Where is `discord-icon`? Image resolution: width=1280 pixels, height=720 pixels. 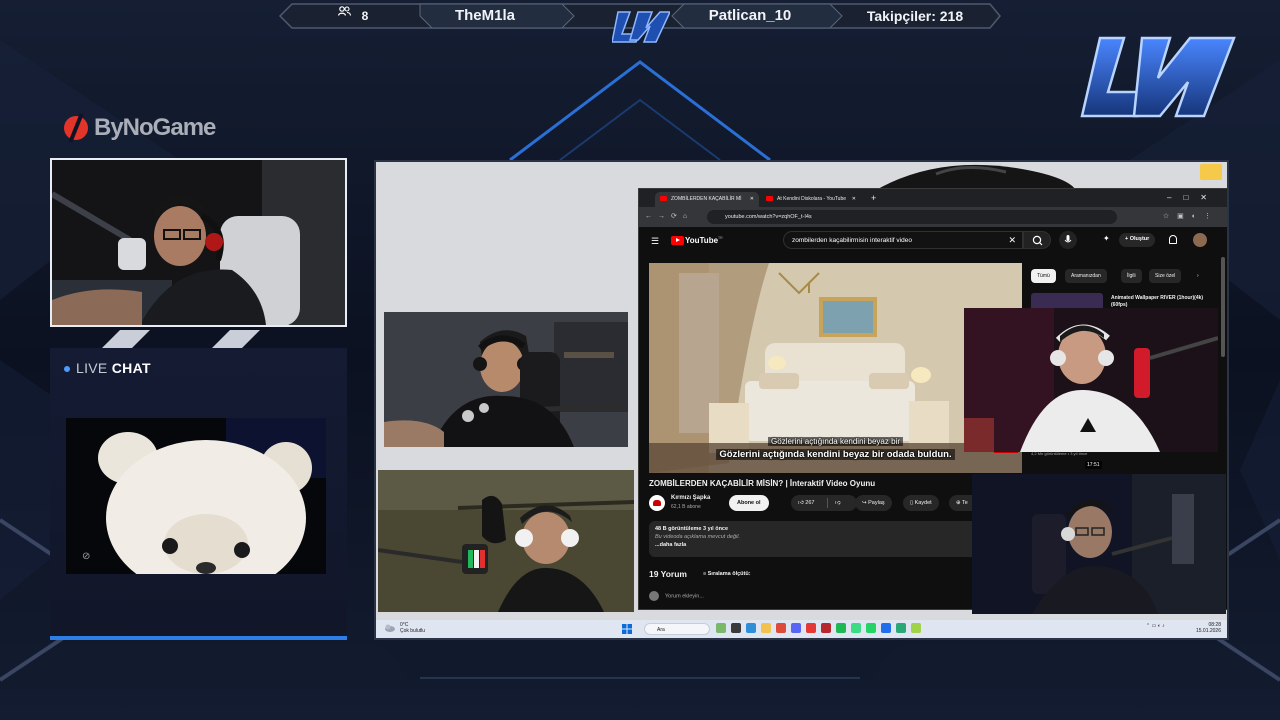 discord-icon is located at coordinates (796, 628).